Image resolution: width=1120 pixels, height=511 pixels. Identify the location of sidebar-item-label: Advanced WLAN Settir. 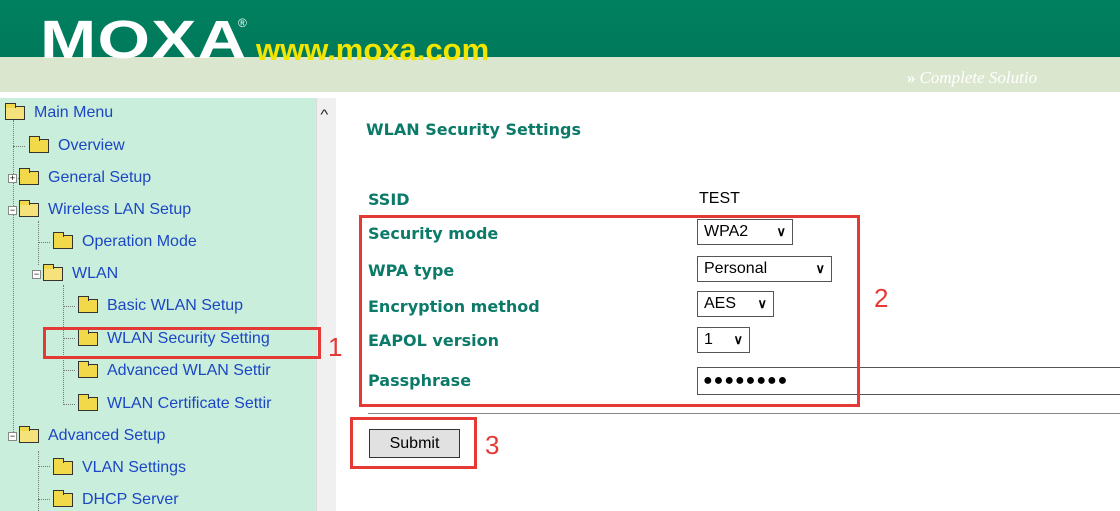
(189, 370).